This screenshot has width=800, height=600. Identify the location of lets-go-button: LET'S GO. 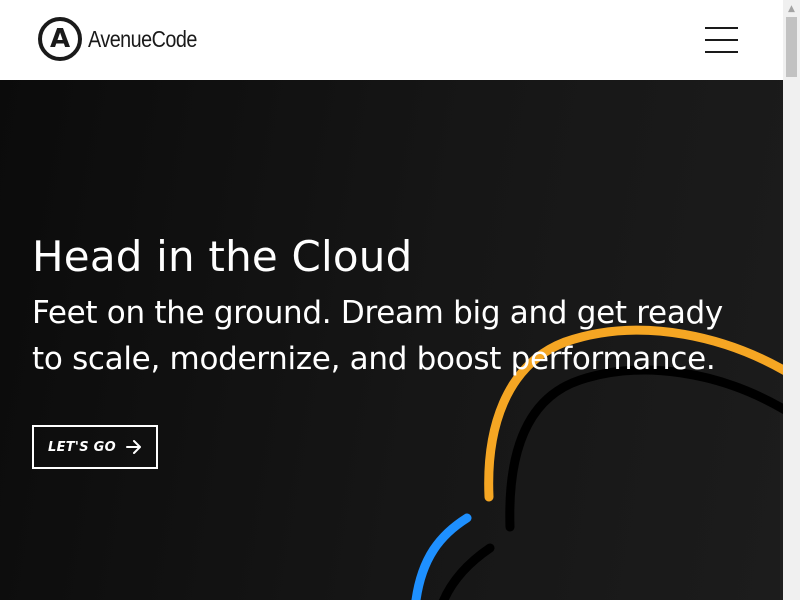
(95, 447).